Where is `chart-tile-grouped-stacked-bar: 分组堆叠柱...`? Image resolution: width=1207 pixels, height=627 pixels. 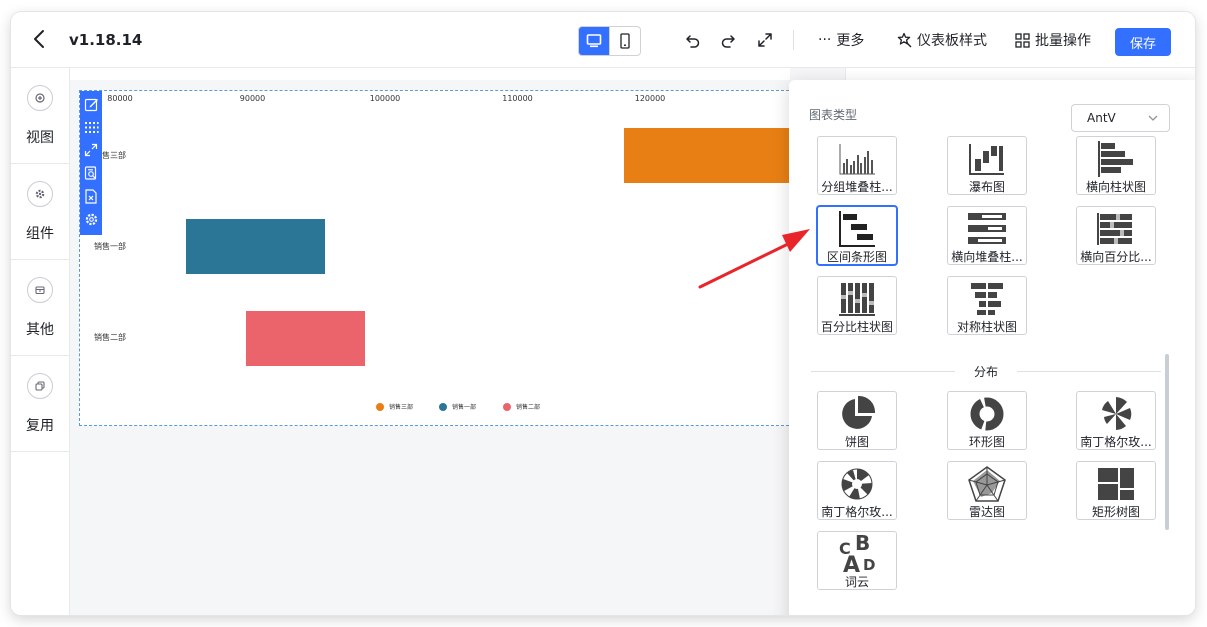 chart-tile-grouped-stacked-bar: 分组堆叠柱... is located at coordinates (857, 165).